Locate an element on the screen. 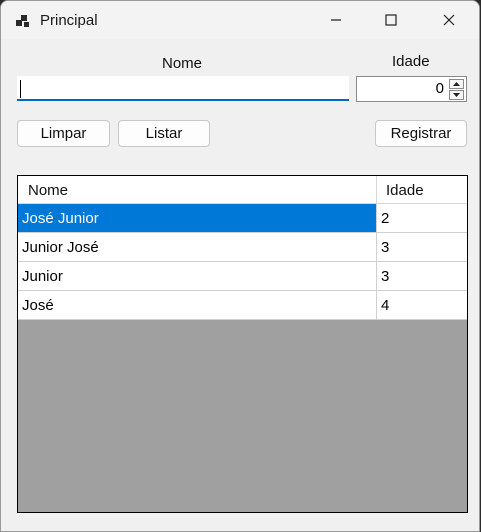 This screenshot has width=481, height=532. table-row: José Junior 2 is located at coordinates (242, 218).